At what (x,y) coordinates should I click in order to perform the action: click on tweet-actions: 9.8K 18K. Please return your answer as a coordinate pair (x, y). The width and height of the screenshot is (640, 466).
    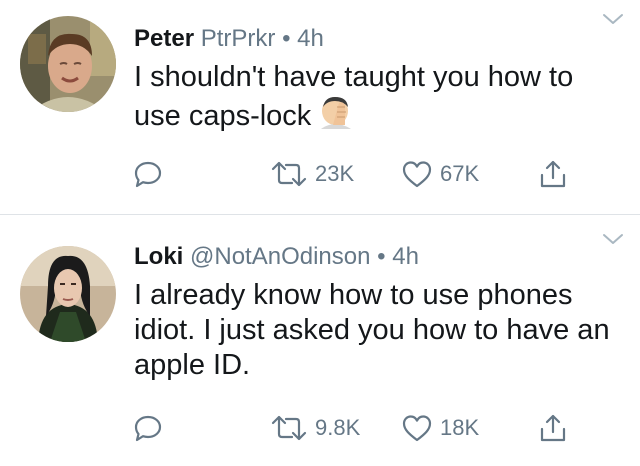
    Looking at the image, I should click on (320, 428).